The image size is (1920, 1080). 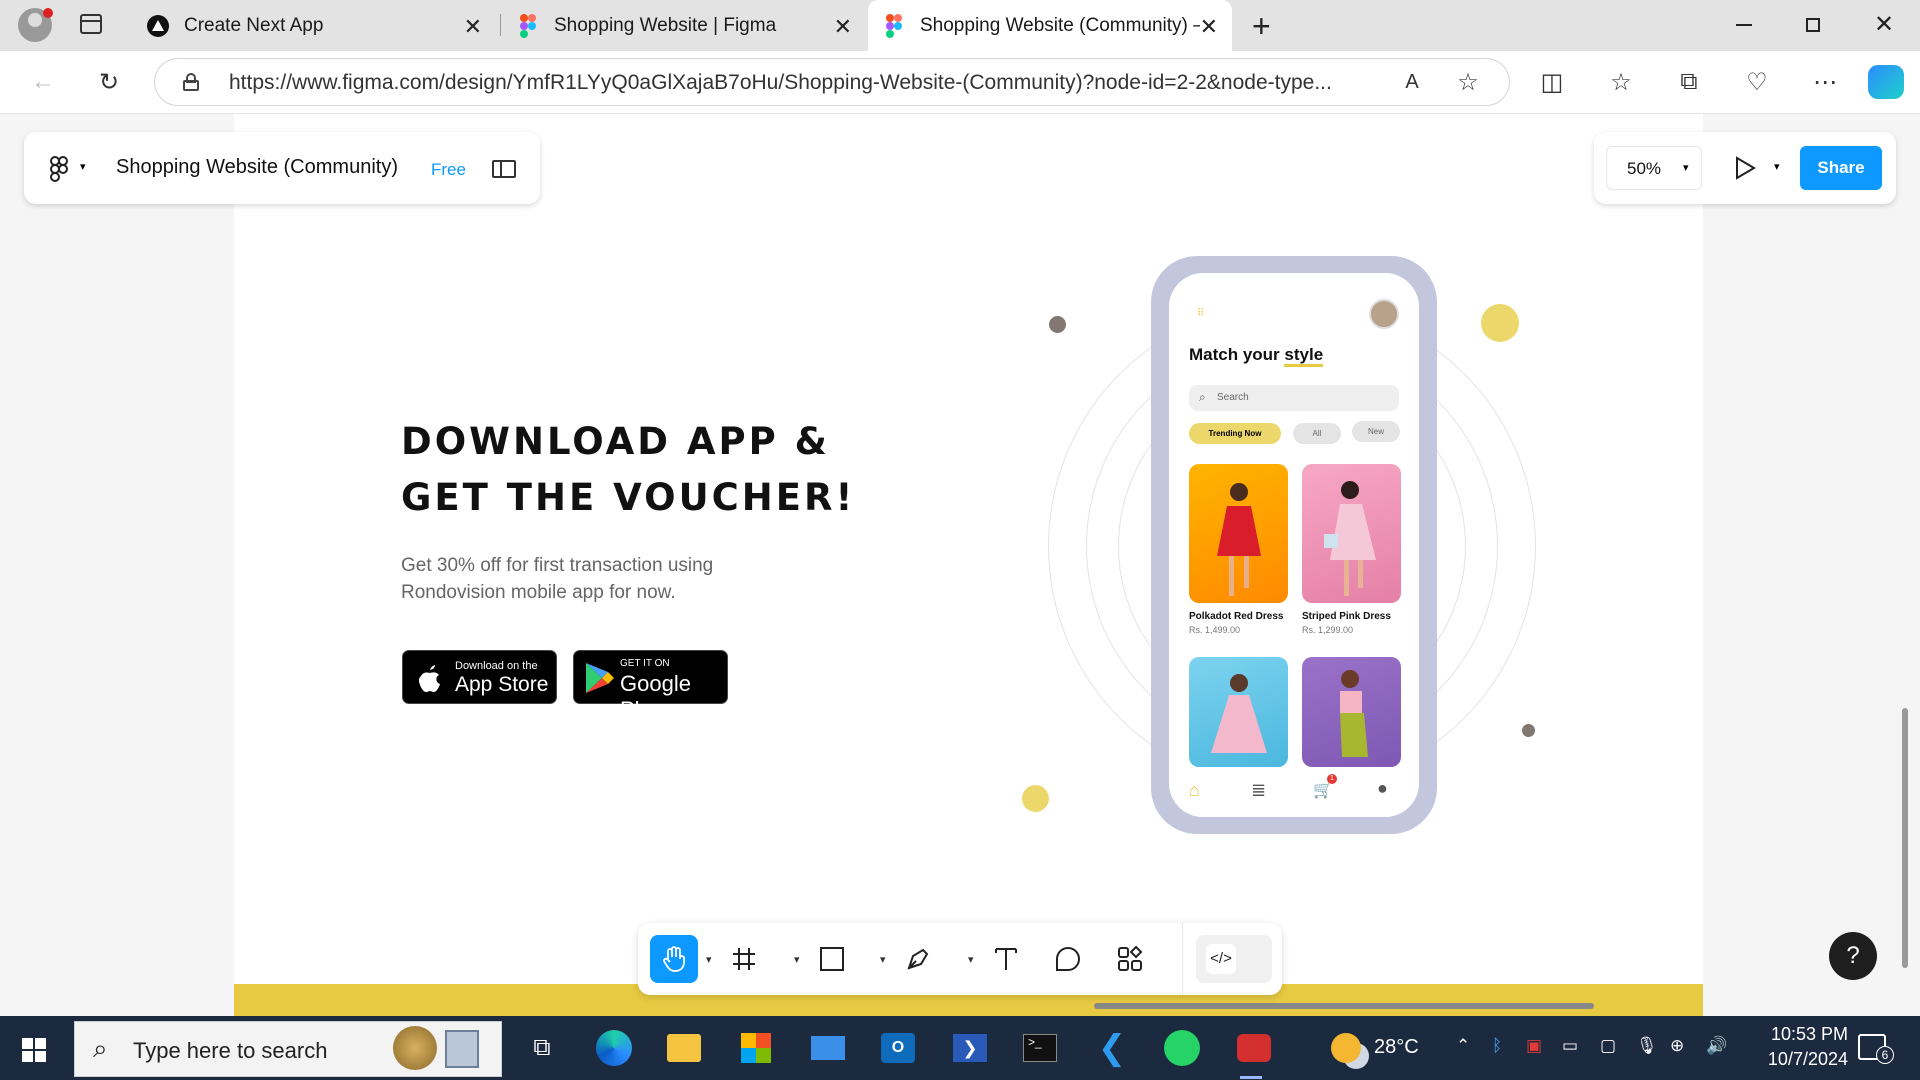 What do you see at coordinates (43, 82) in the screenshot?
I see `back-icon: ←` at bounding box center [43, 82].